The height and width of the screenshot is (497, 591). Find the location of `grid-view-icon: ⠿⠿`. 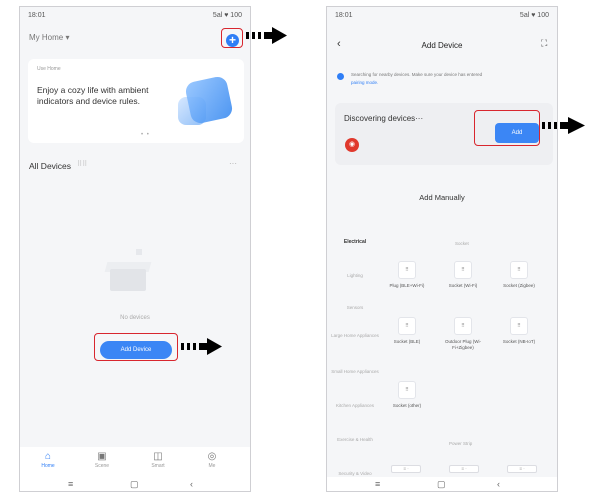

grid-view-icon: ⠿⠿ is located at coordinates (82, 164).